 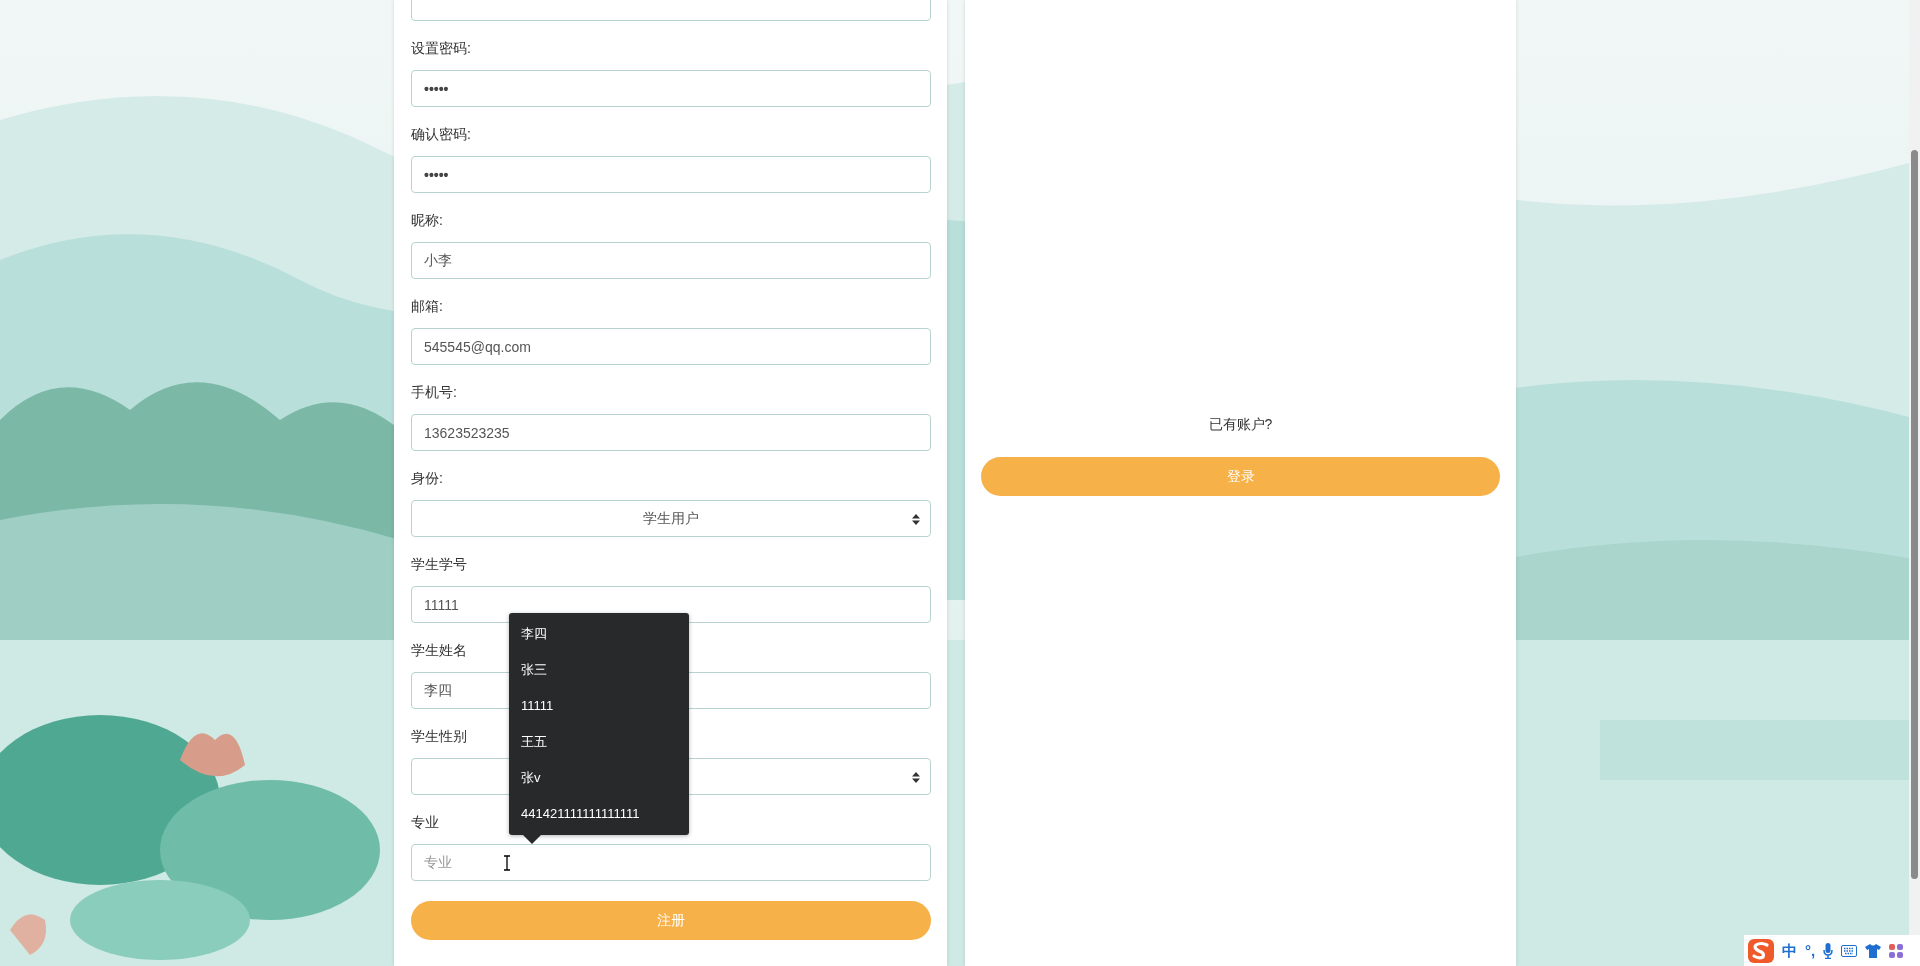 I want to click on field-label: 设置密码:, so click(x=441, y=48).